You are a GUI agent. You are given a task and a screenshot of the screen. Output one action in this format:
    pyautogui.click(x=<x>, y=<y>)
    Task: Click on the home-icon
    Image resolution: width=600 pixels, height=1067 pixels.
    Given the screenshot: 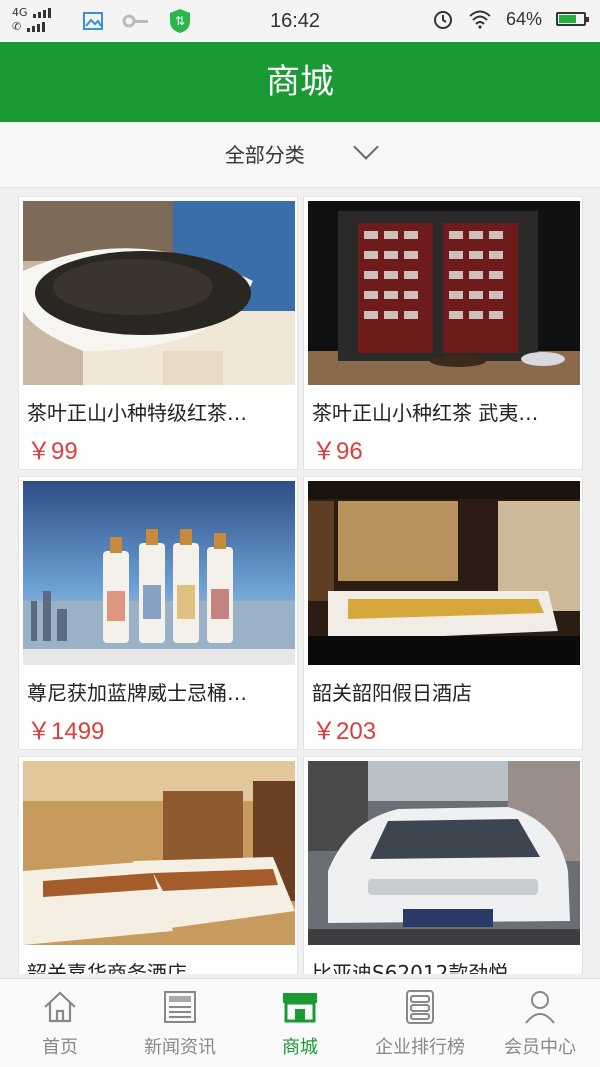 What is the action you would take?
    pyautogui.click(x=60, y=1007)
    